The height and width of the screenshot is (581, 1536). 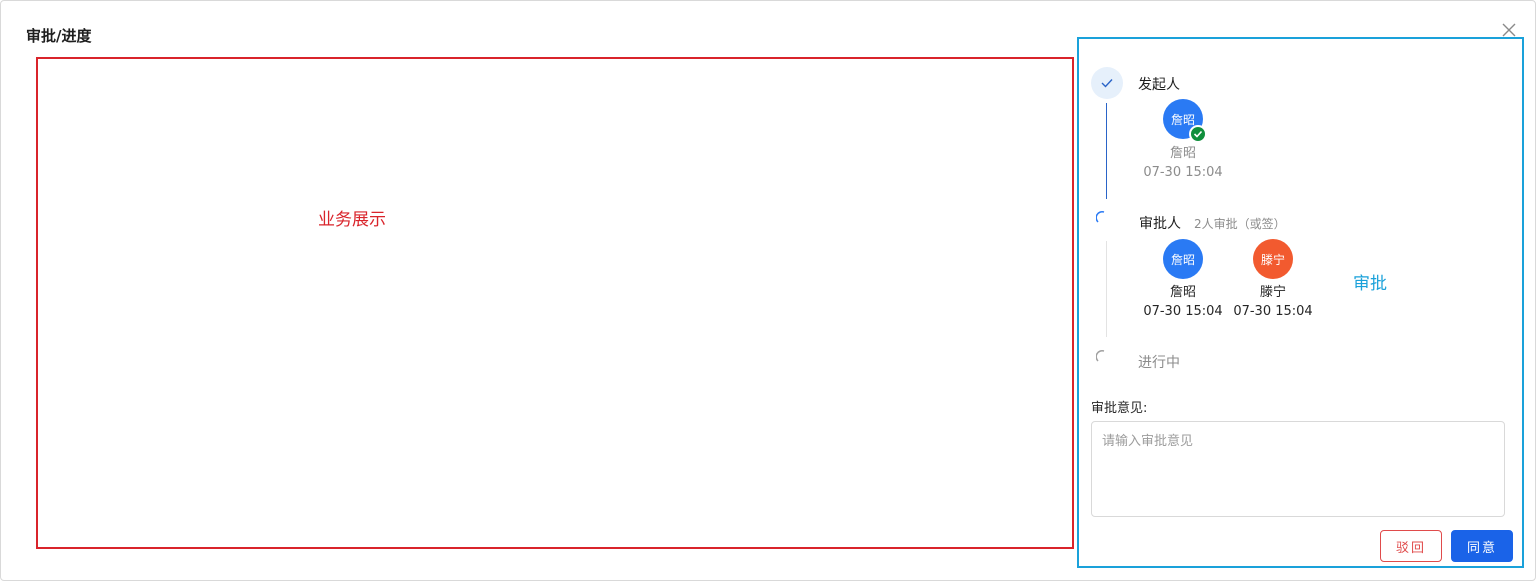 I want to click on agree-button: 同意, so click(x=1482, y=546).